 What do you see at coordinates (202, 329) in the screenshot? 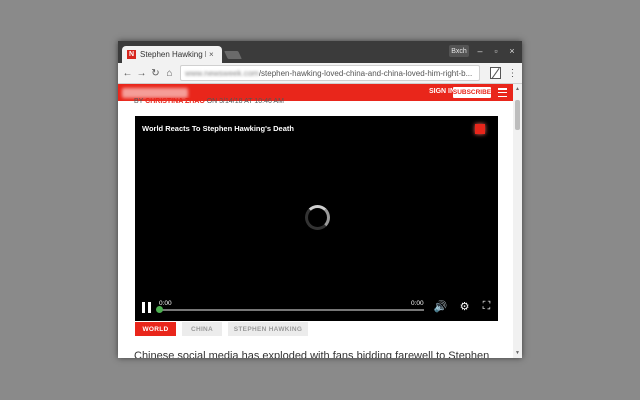
I see `tag-china: CHINA` at bounding box center [202, 329].